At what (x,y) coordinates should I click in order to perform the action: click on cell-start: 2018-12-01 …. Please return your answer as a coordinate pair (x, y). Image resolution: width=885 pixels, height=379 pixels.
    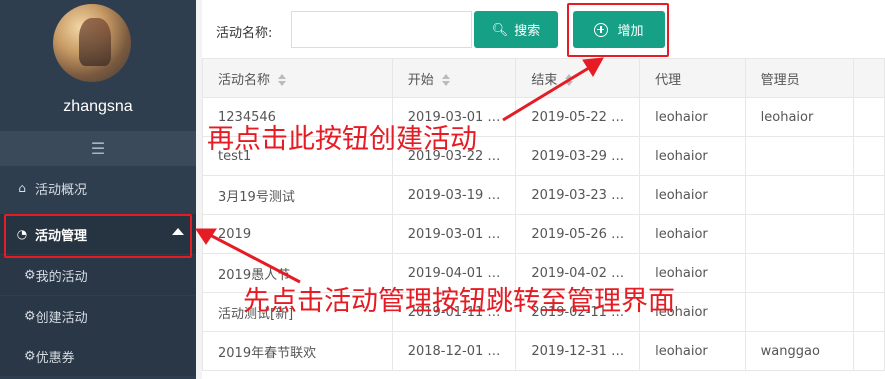
    Looking at the image, I should click on (454, 351).